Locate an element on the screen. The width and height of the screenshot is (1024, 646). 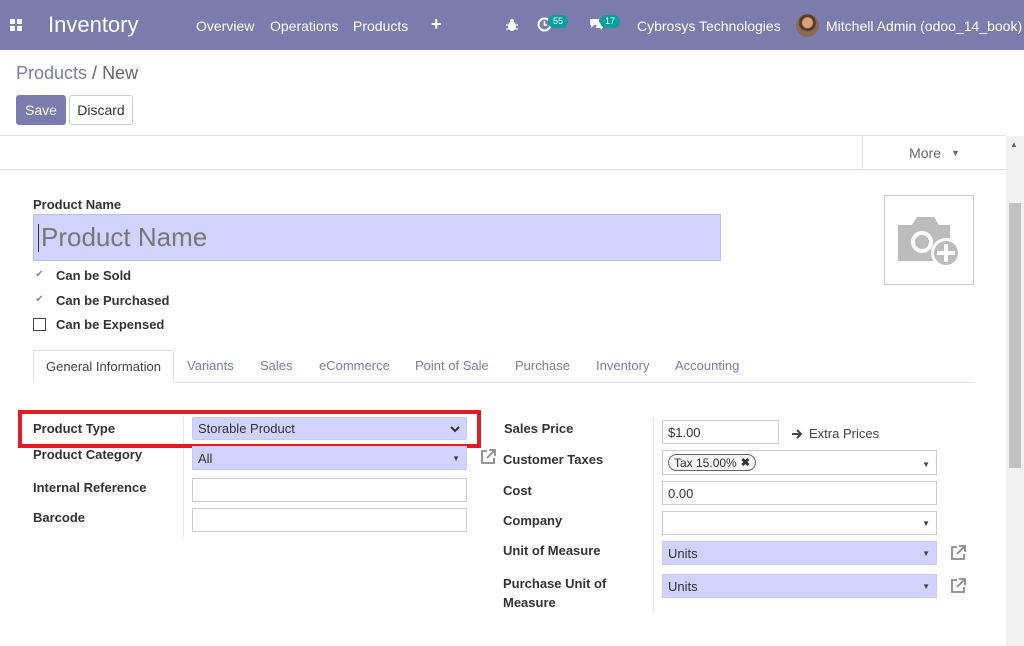
camera-add-icon is located at coordinates (929, 242).